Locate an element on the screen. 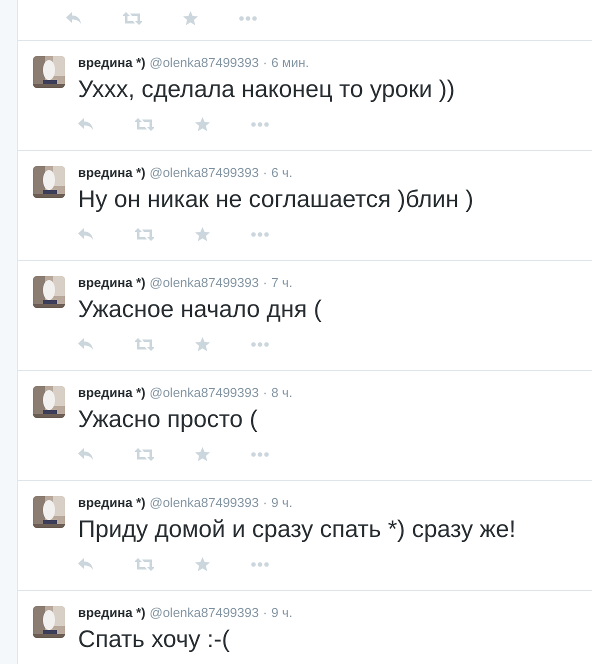 This screenshot has width=592, height=664. timestamp: 6 мин. is located at coordinates (290, 63).